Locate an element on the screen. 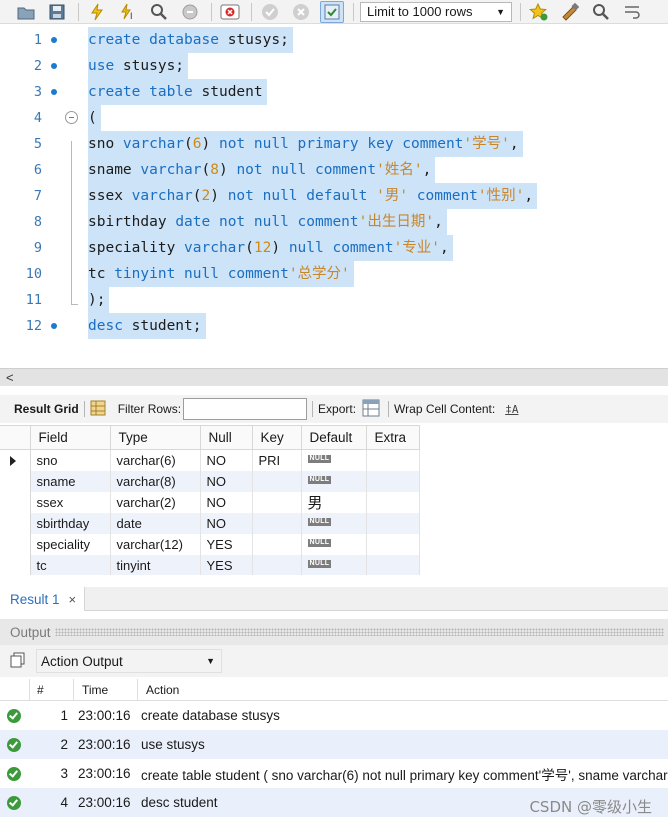 The image size is (668, 825). code-line: 8 sbirthday date not null comment'出生日期', is located at coordinates (334, 222).